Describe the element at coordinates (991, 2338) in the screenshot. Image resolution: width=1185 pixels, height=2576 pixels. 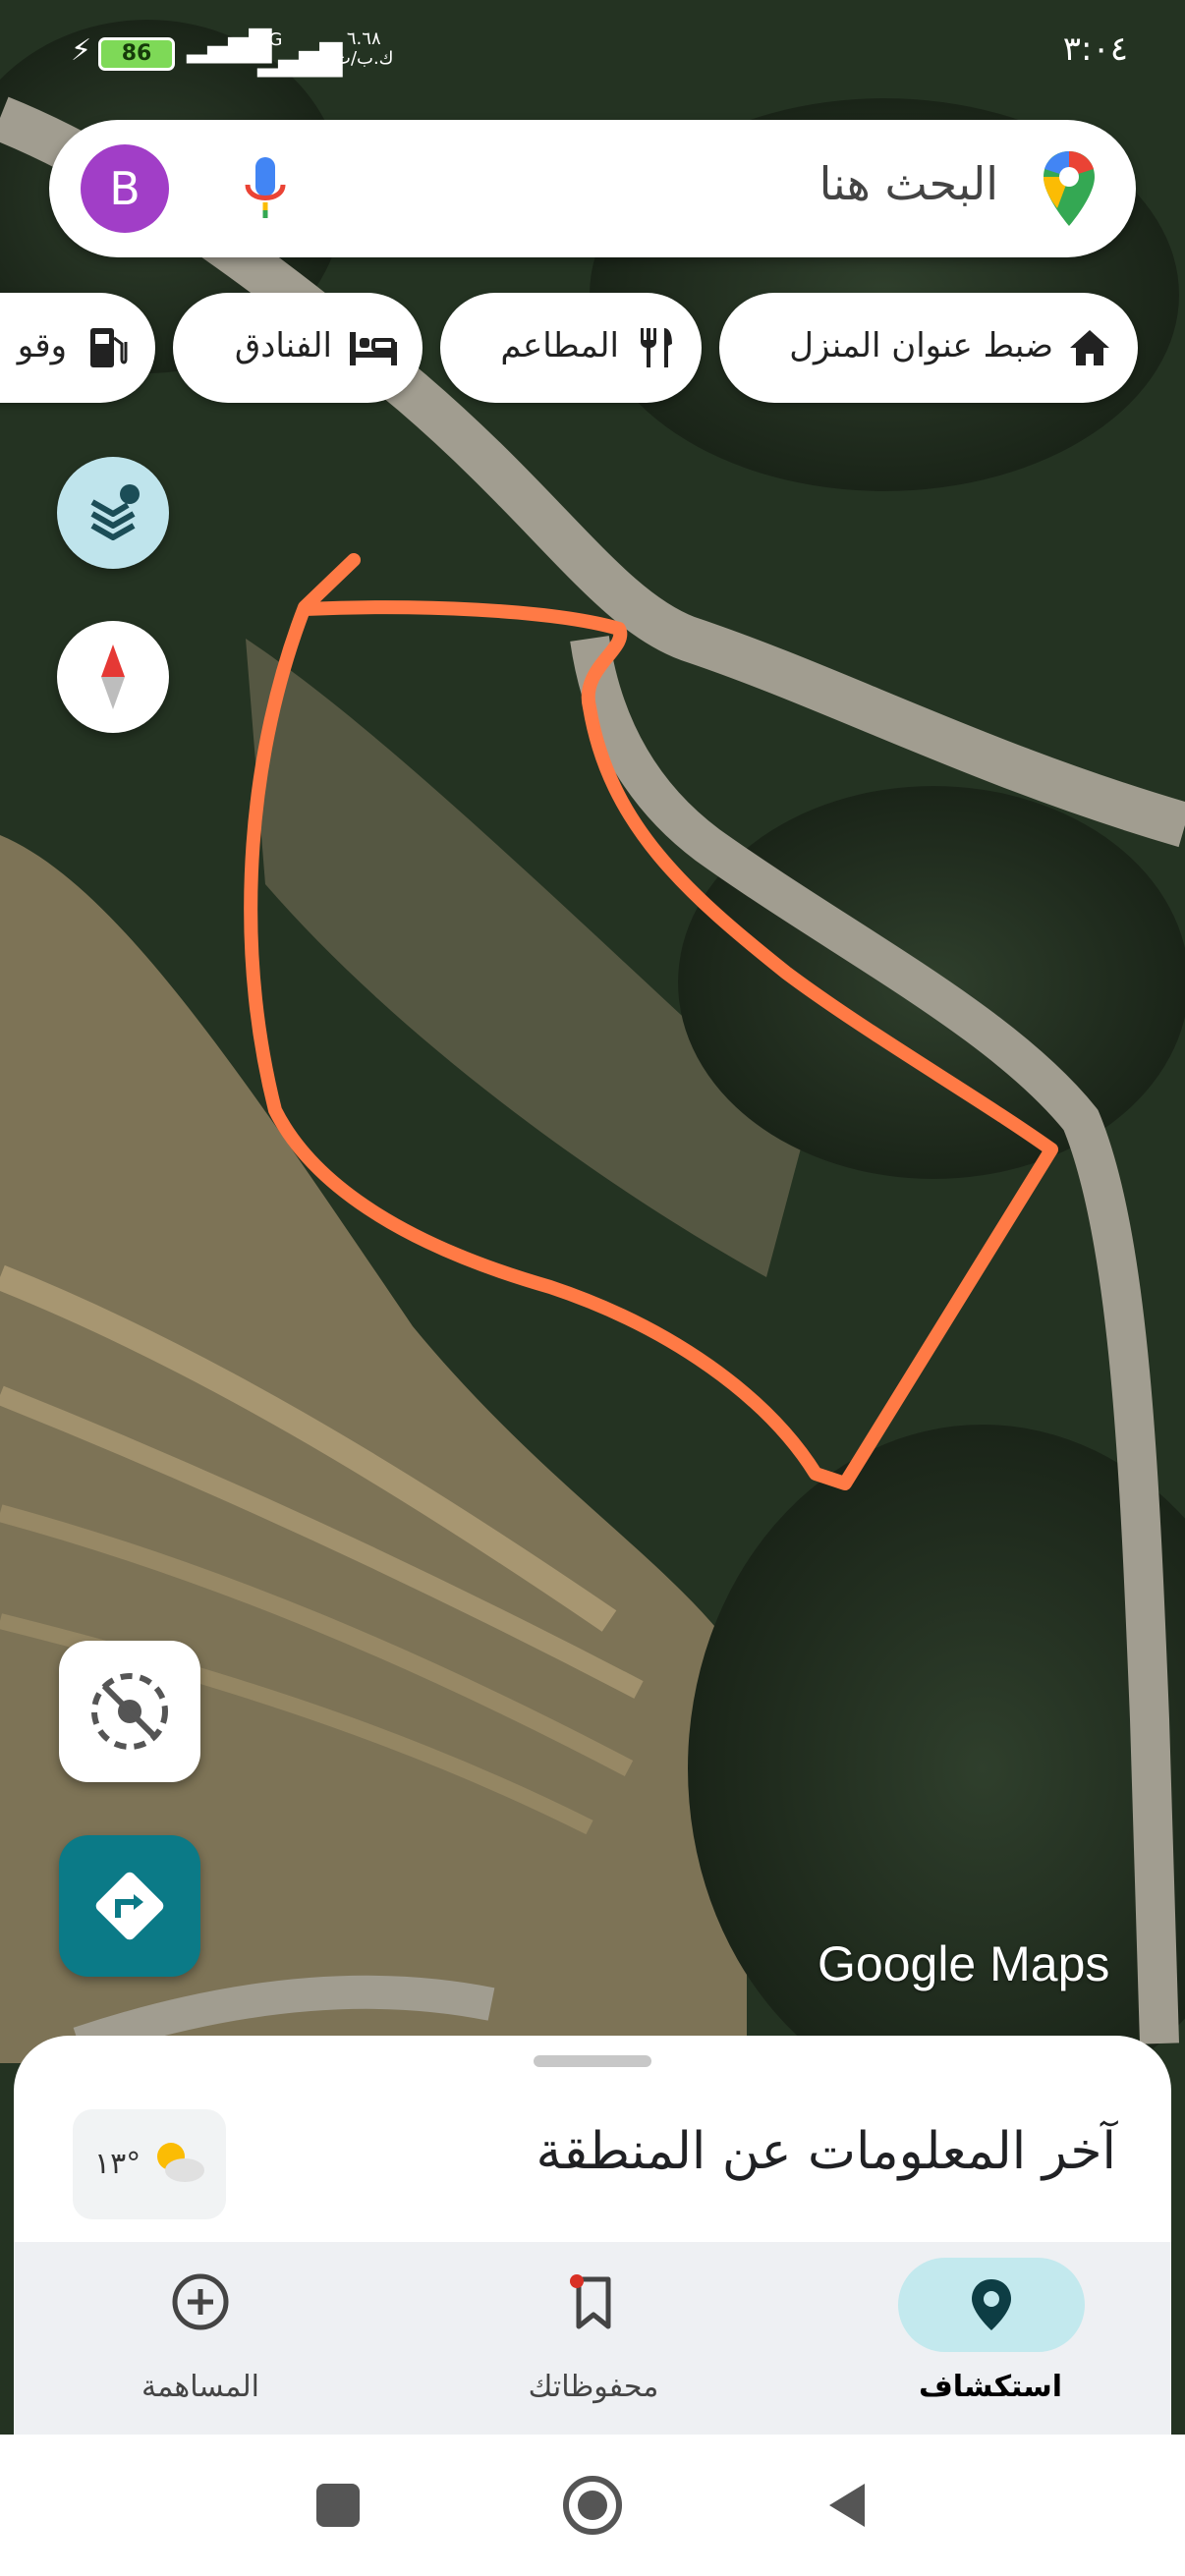
I see `nav-explore: استكشاف` at that location.